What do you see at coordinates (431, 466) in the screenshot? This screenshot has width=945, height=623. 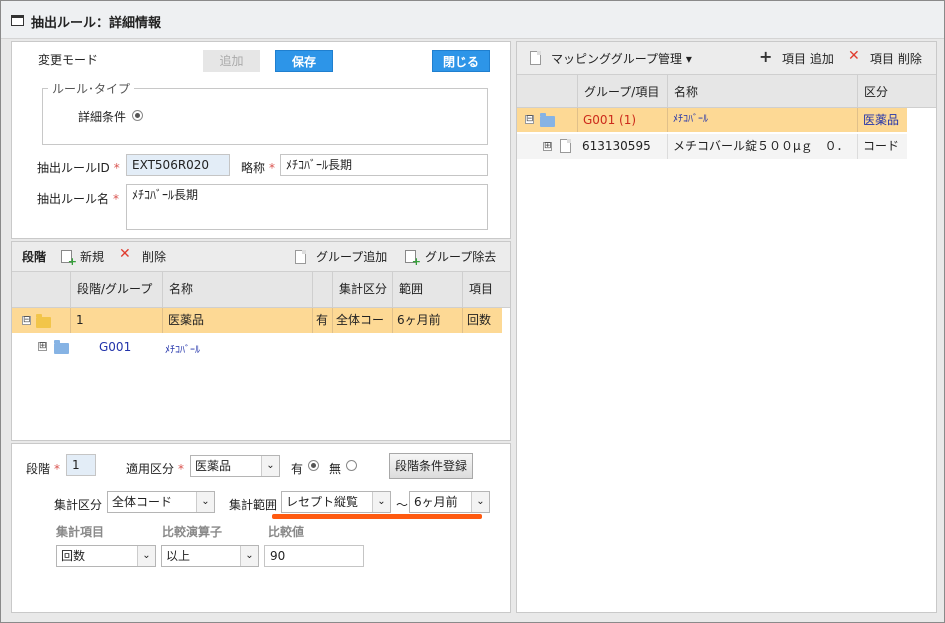 I see `register-step-button: 段階条件登録` at bounding box center [431, 466].